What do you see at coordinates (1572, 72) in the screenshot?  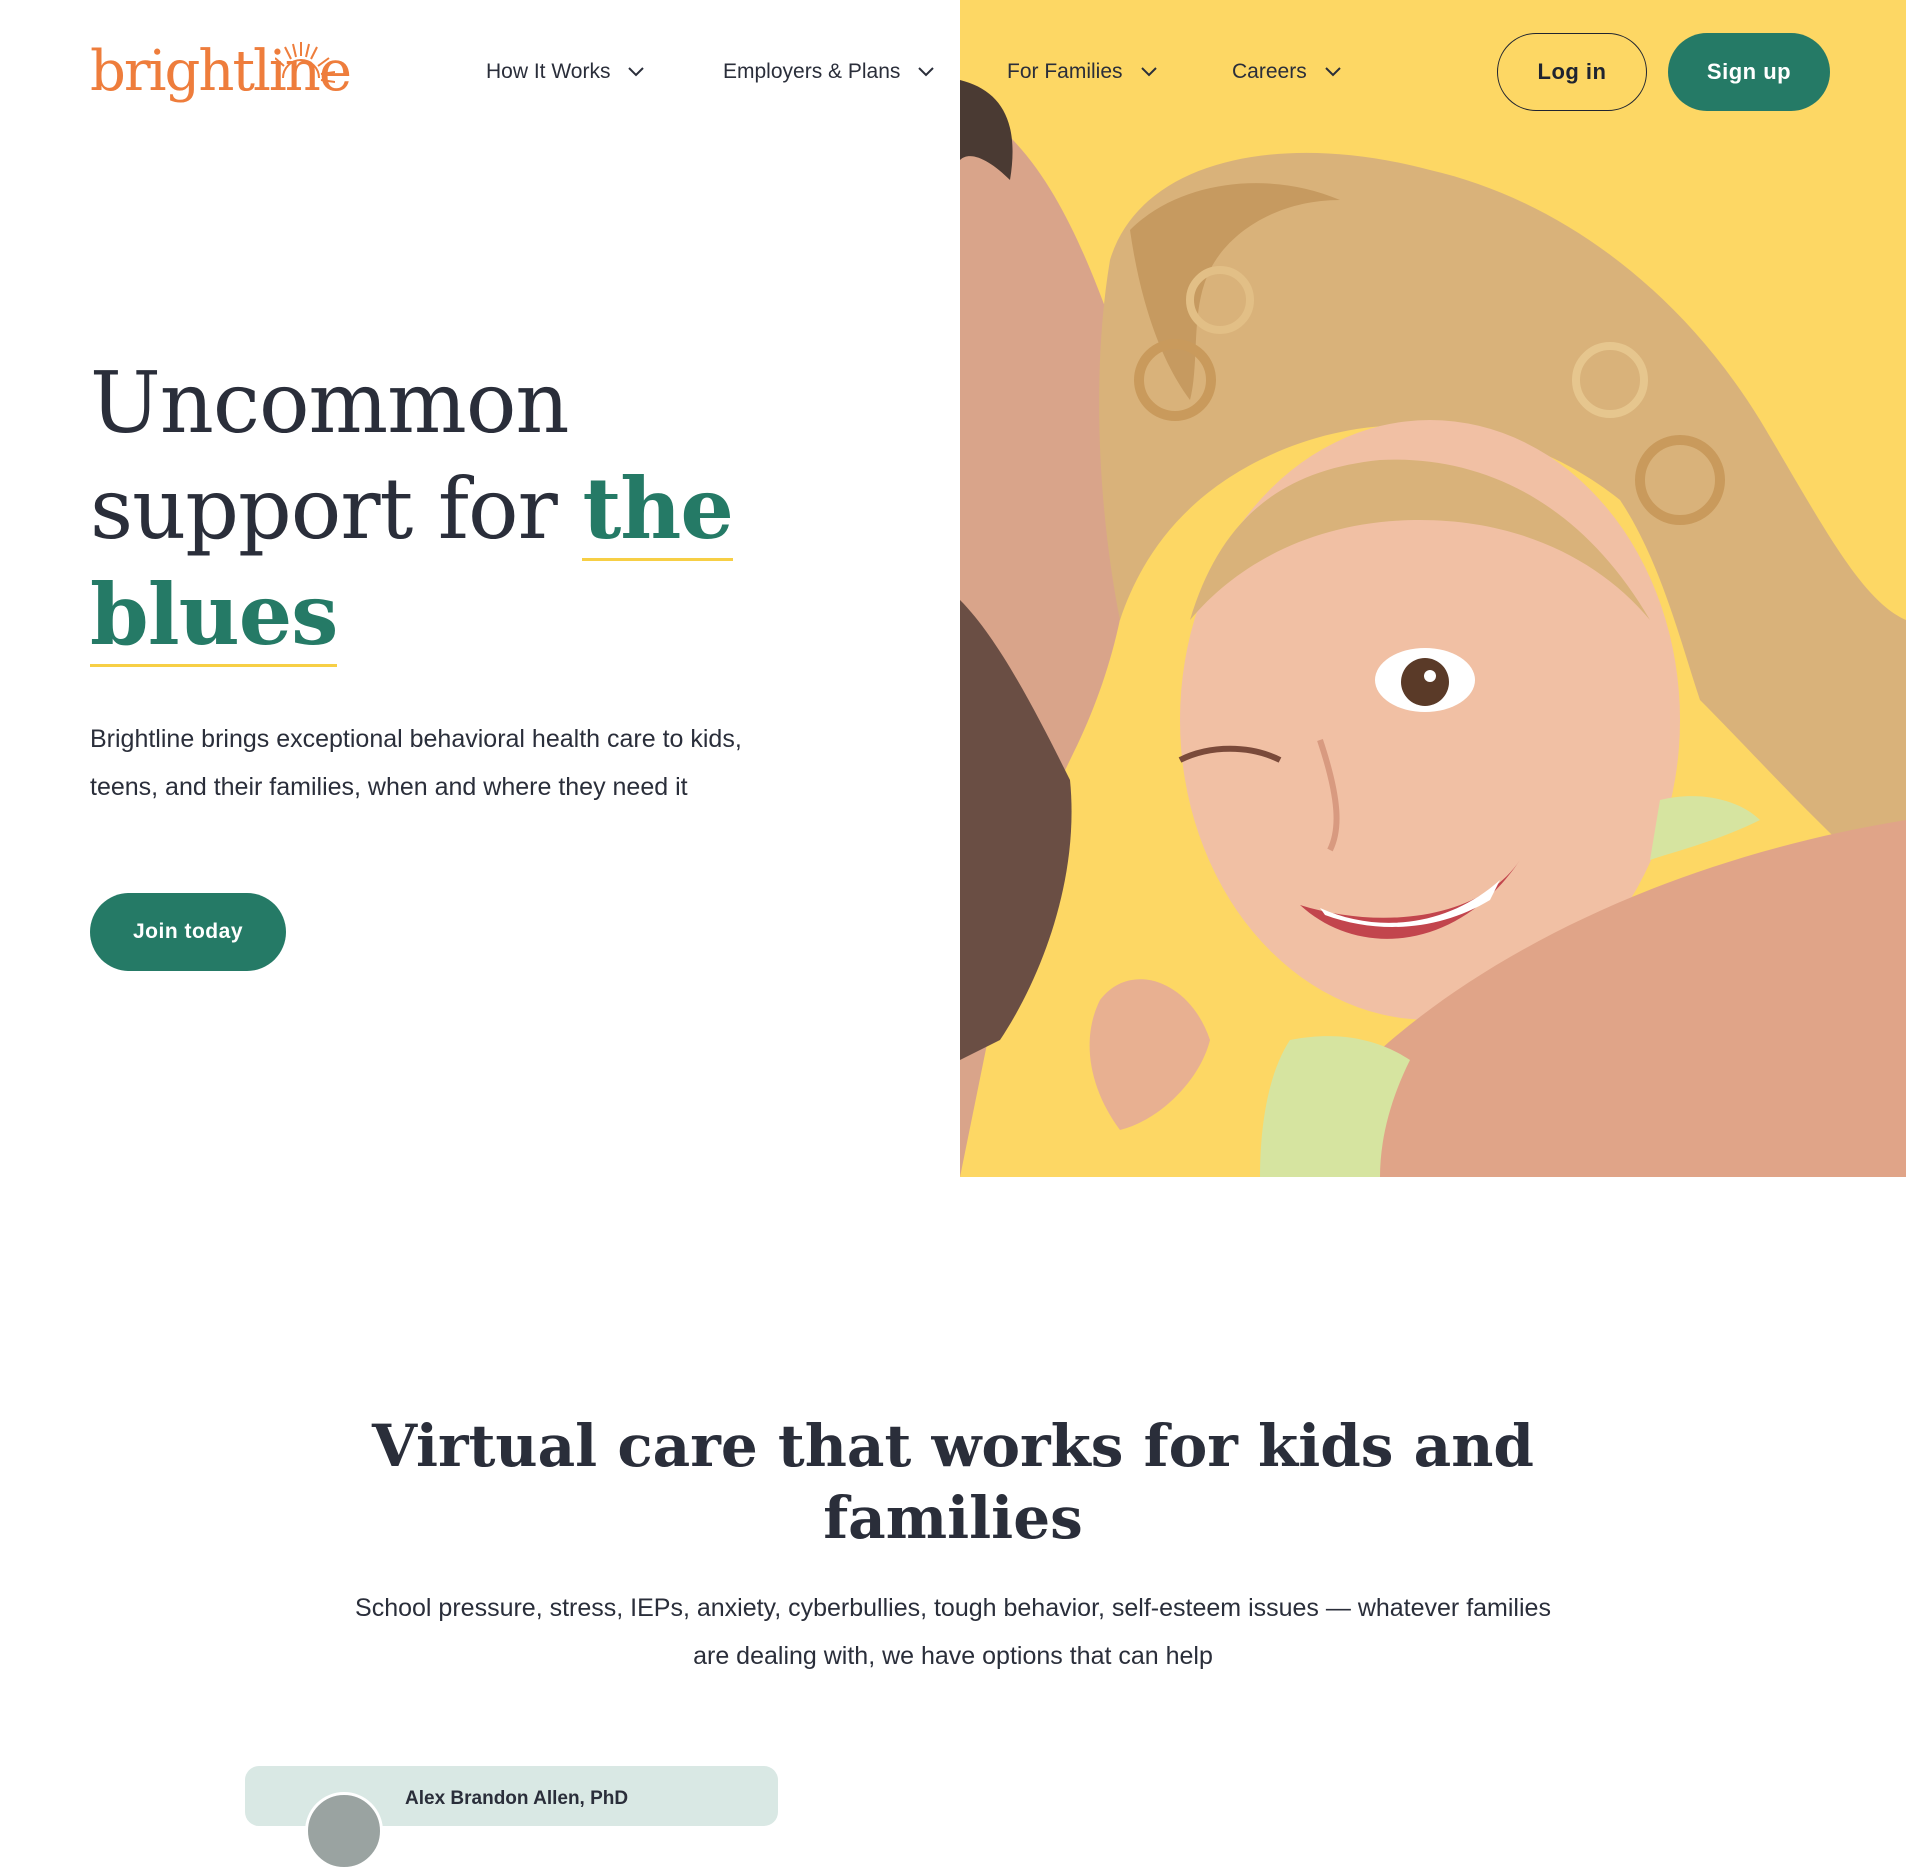 I see `login-button: Log in` at bounding box center [1572, 72].